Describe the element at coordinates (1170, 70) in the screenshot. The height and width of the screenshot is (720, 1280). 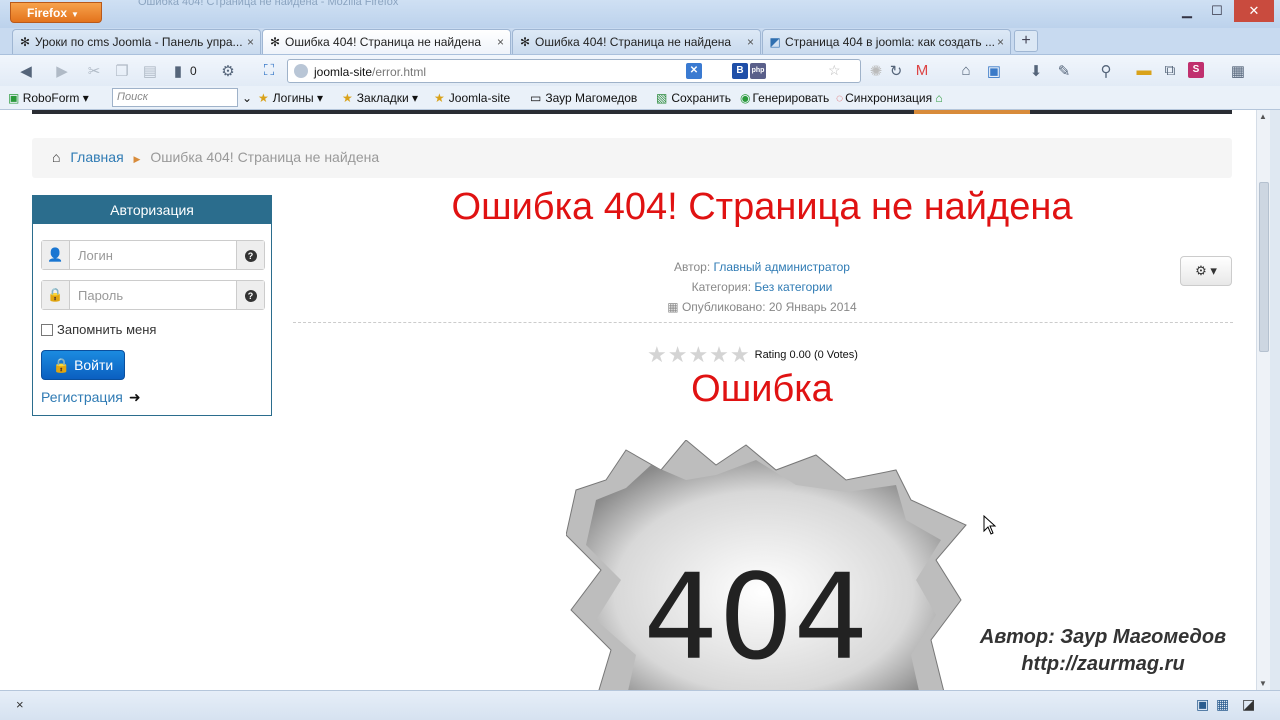
I see `screenshot-icon: ⧉` at that location.